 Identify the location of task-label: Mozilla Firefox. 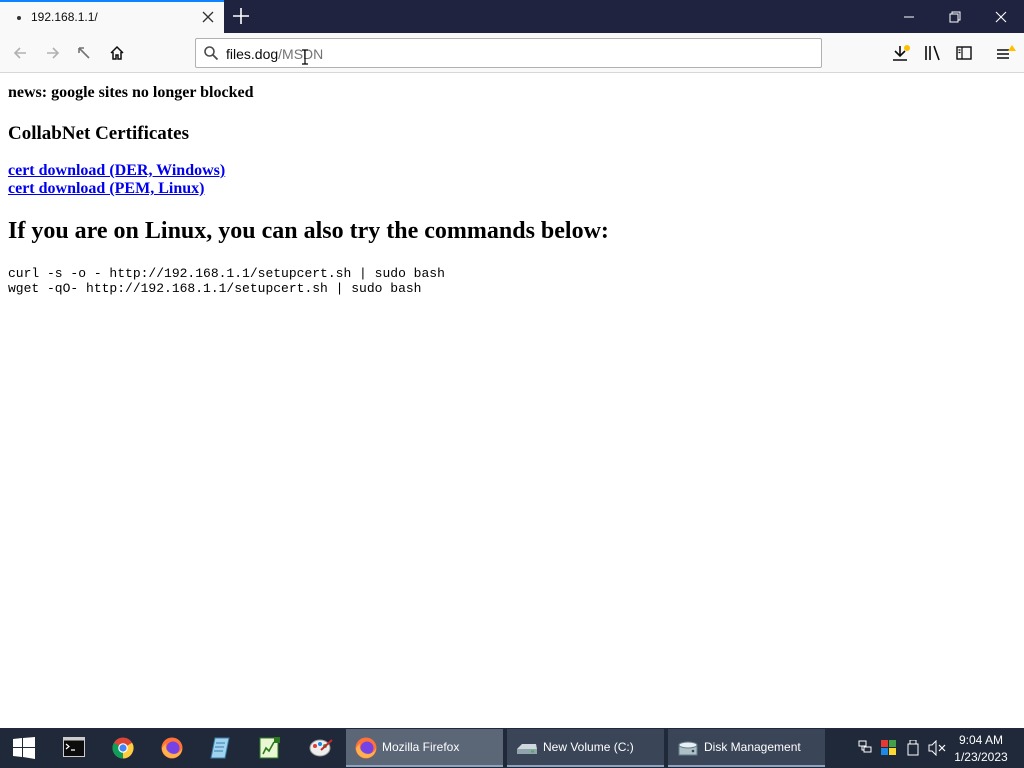
(421, 747).